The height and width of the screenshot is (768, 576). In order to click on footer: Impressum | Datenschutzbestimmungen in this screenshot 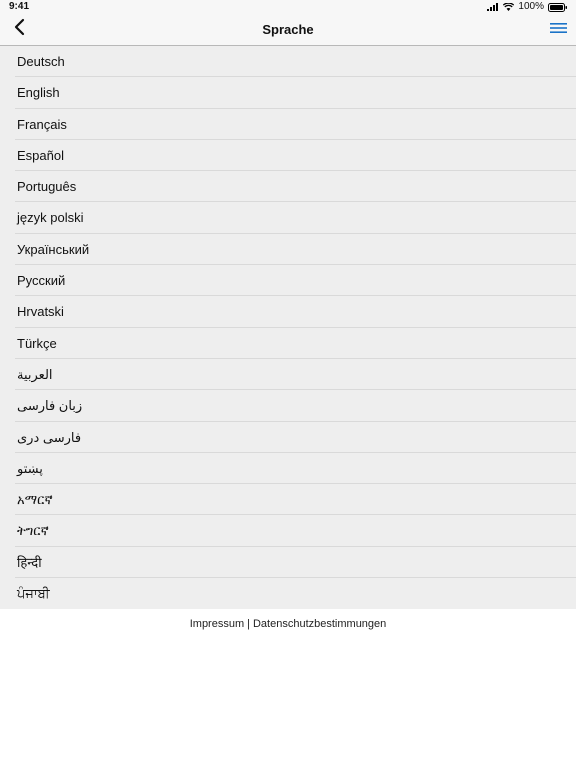, I will do `click(288, 624)`.